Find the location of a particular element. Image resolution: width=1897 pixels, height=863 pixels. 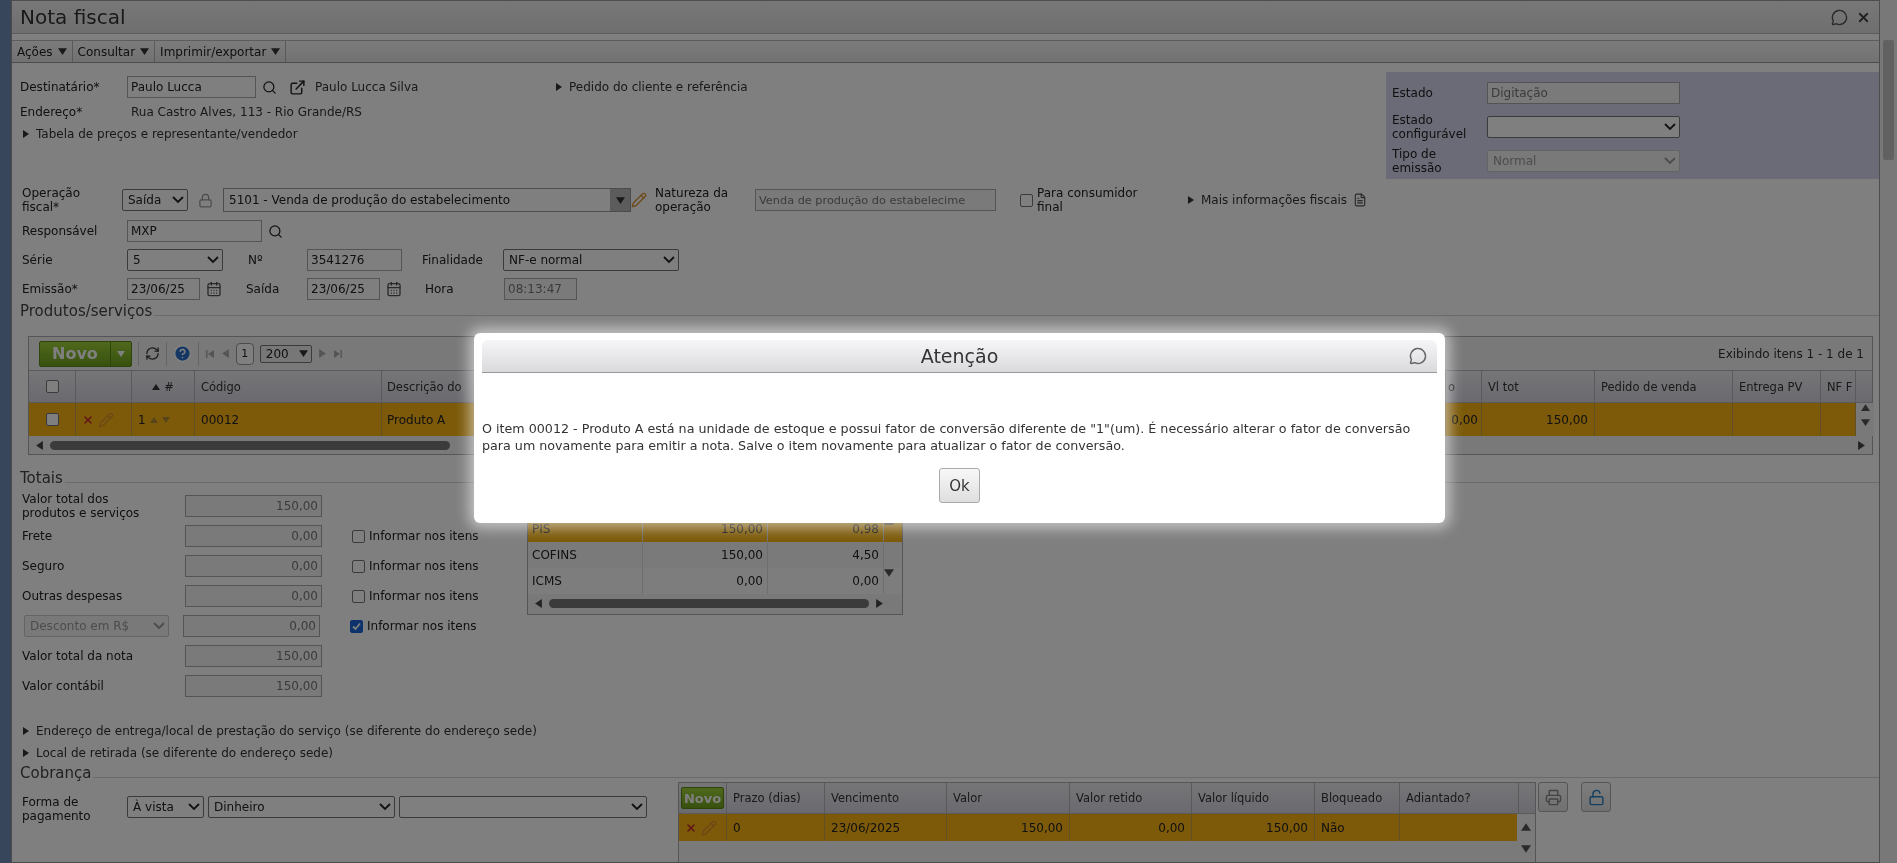

status-field: Digitação is located at coordinates (1583, 92).